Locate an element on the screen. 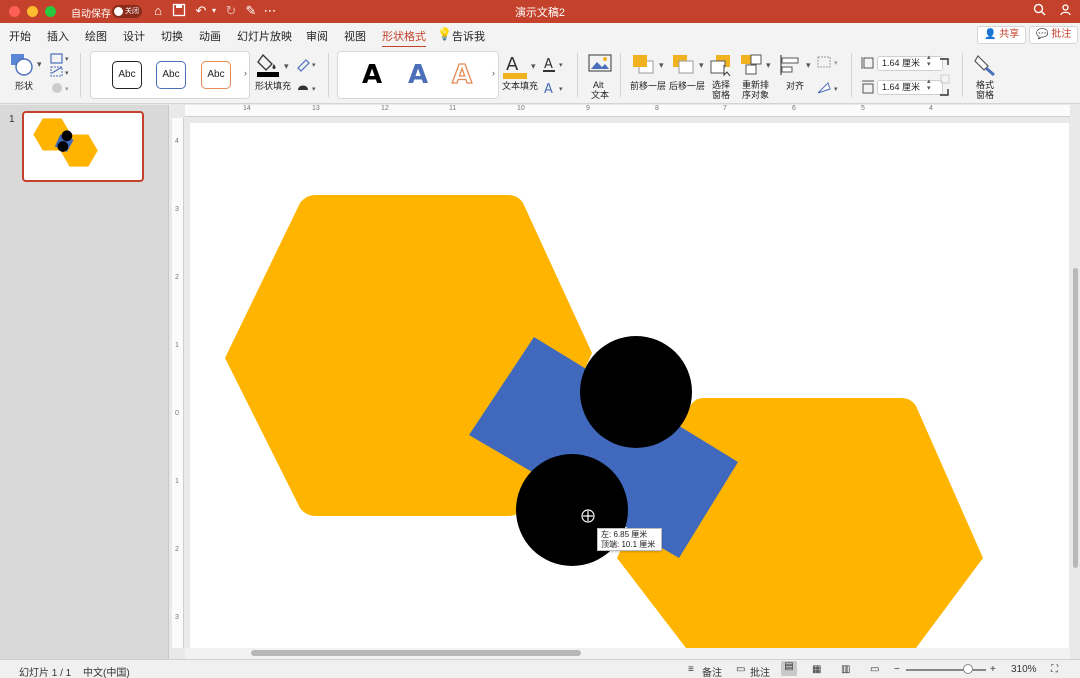 The width and height of the screenshot is (1080, 678). height-input: 1.64 厘米 is located at coordinates (910, 63).